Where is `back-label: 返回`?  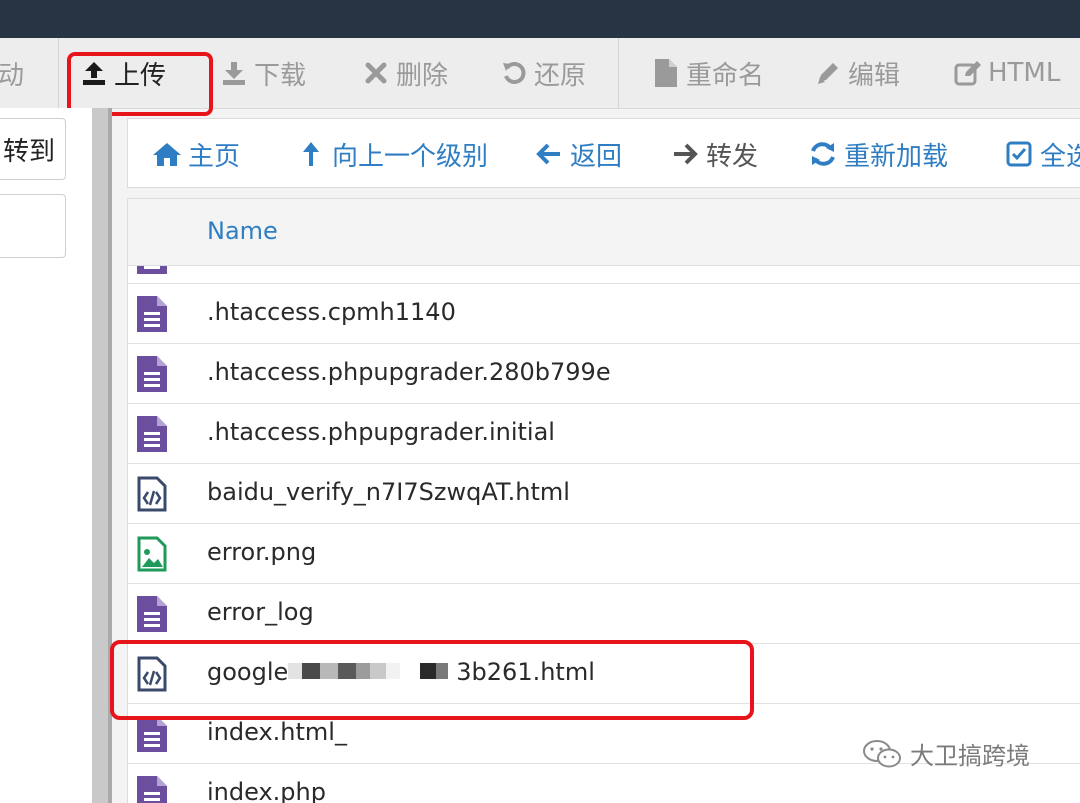 back-label: 返回 is located at coordinates (596, 156).